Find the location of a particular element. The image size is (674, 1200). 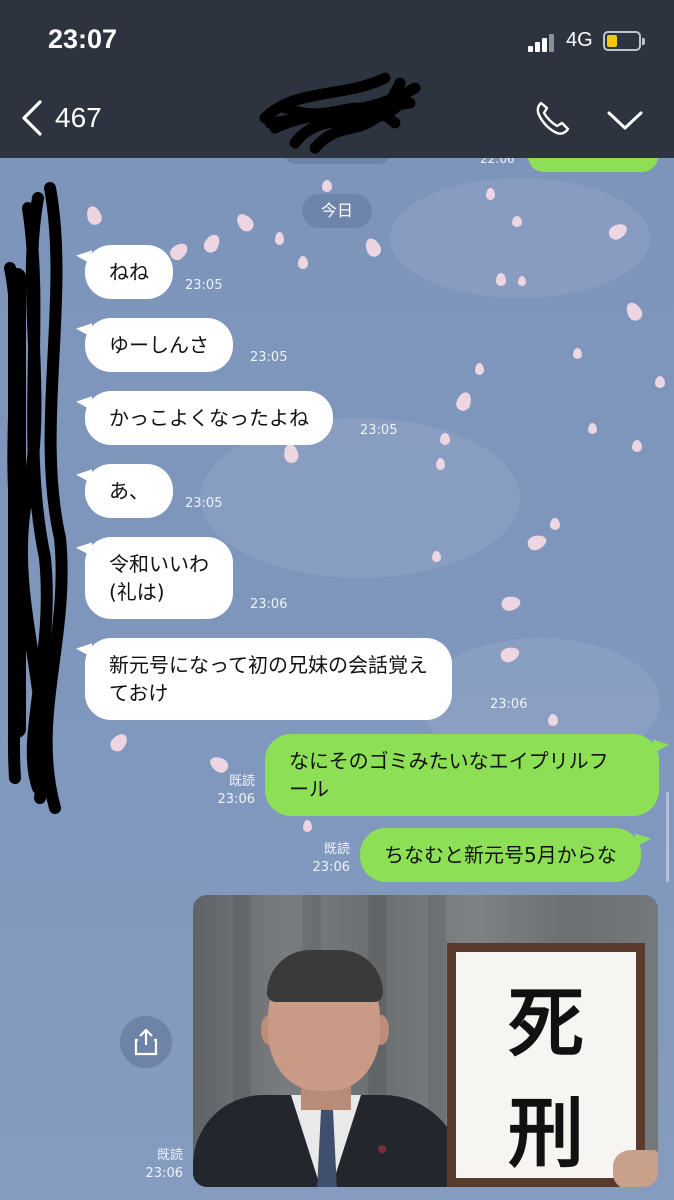

network-type: 4G is located at coordinates (579, 40).